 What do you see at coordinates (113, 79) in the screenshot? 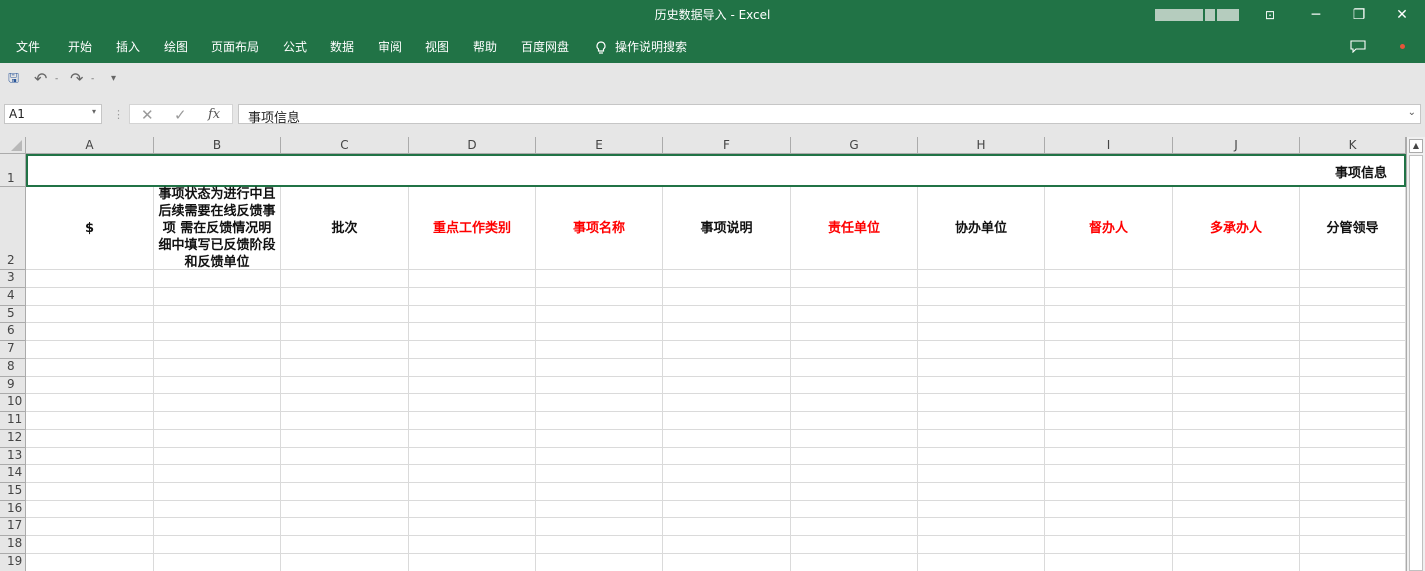
I see `customize-qat-icon: ▾` at bounding box center [113, 79].